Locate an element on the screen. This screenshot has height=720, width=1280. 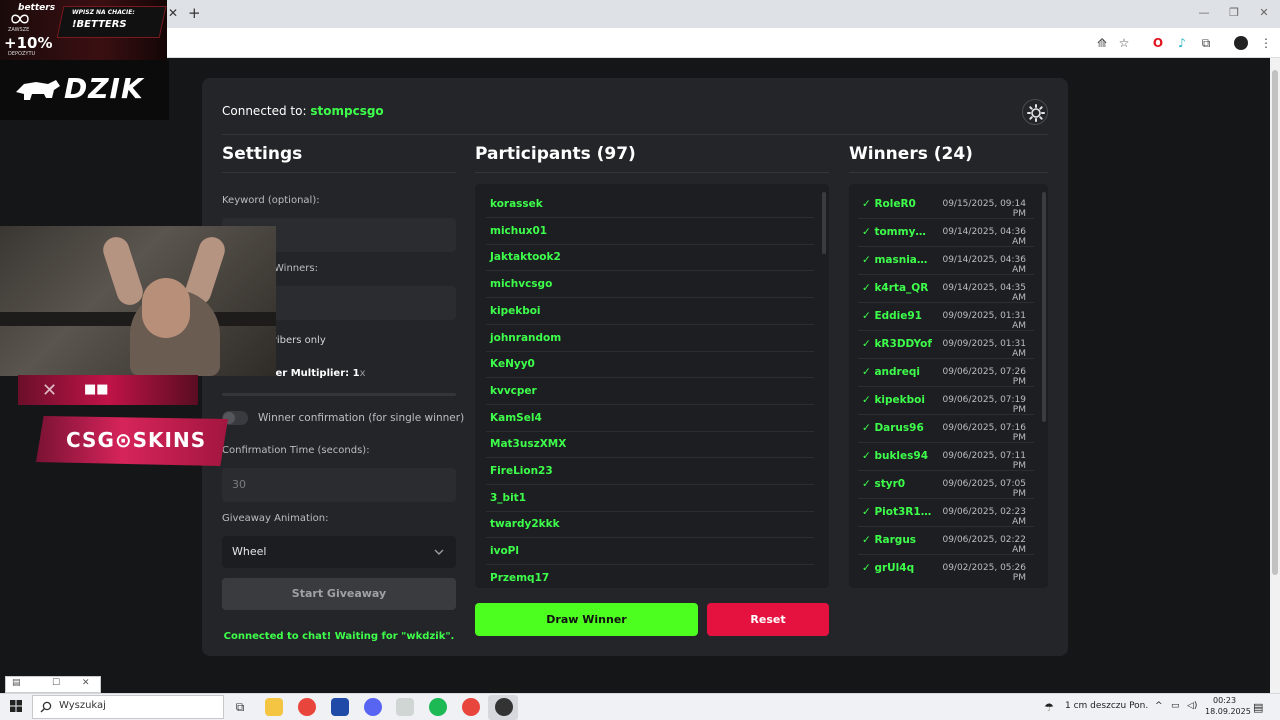
confirmation-time-value: 30 is located at coordinates (239, 484).